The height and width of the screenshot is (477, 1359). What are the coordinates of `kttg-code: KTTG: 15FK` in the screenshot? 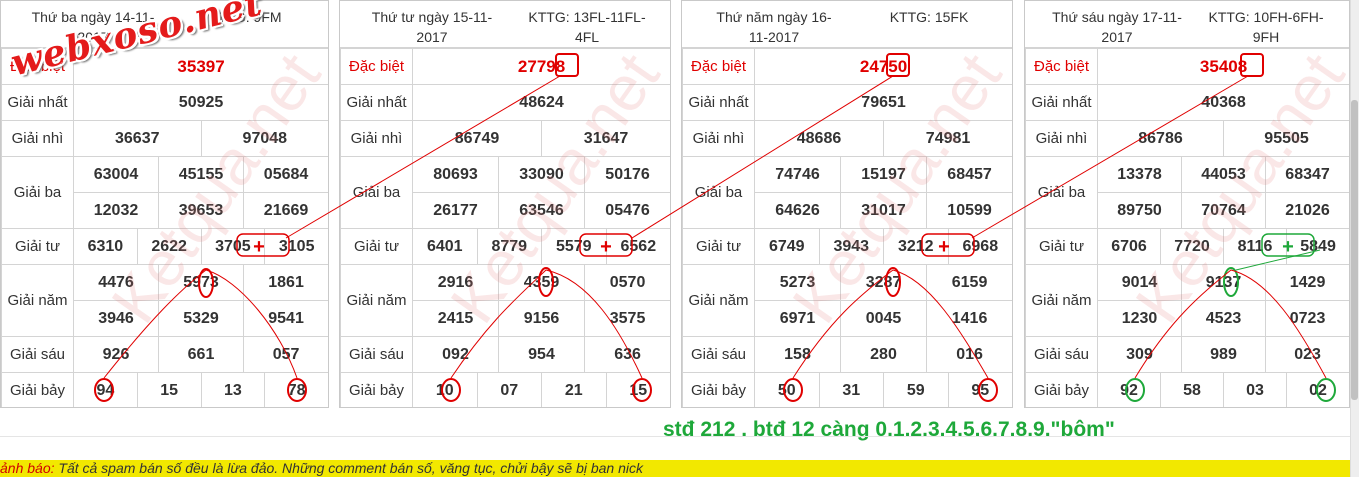 It's located at (929, 17).